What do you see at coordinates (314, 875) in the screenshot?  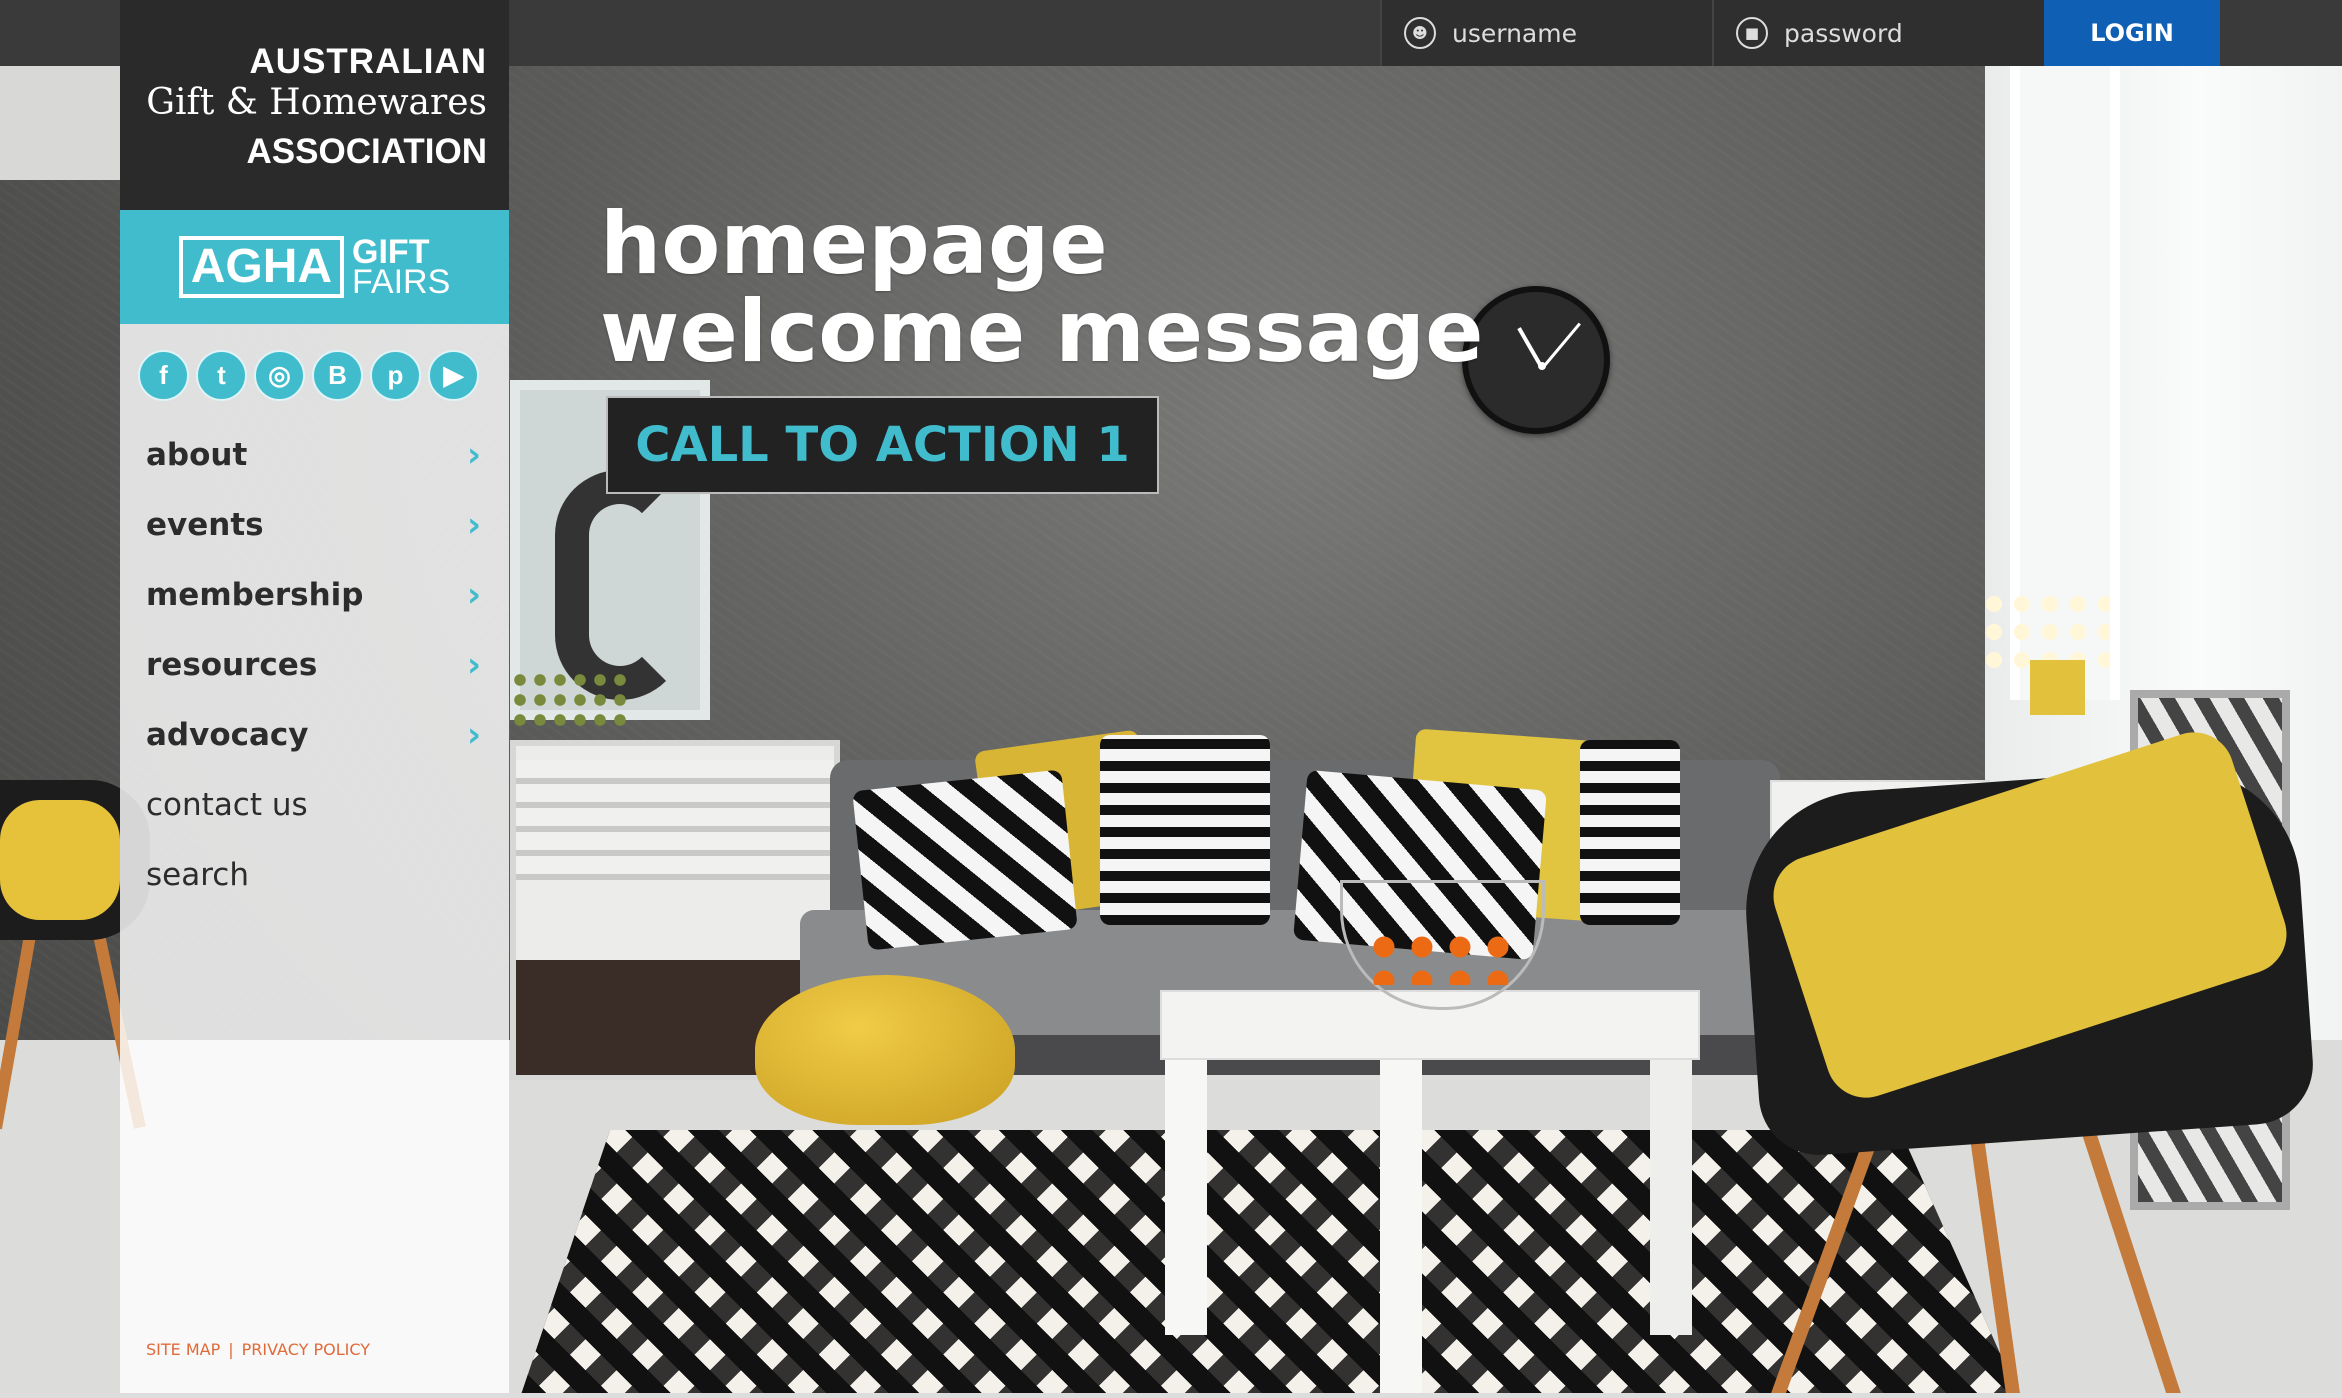 I see `nav-item-search: search` at bounding box center [314, 875].